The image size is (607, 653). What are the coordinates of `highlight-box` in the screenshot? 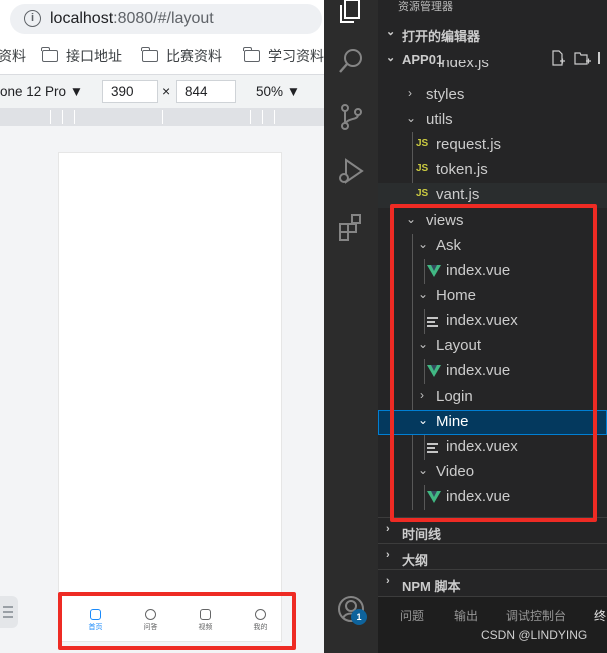 It's located at (177, 621).